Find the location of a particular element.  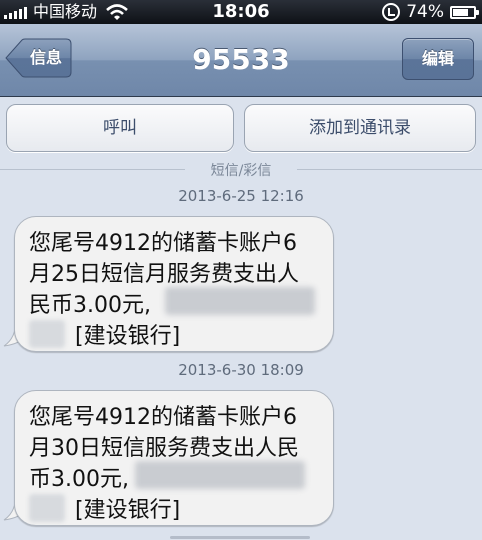

message-line: 币3.00元, is located at coordinates (79, 479).